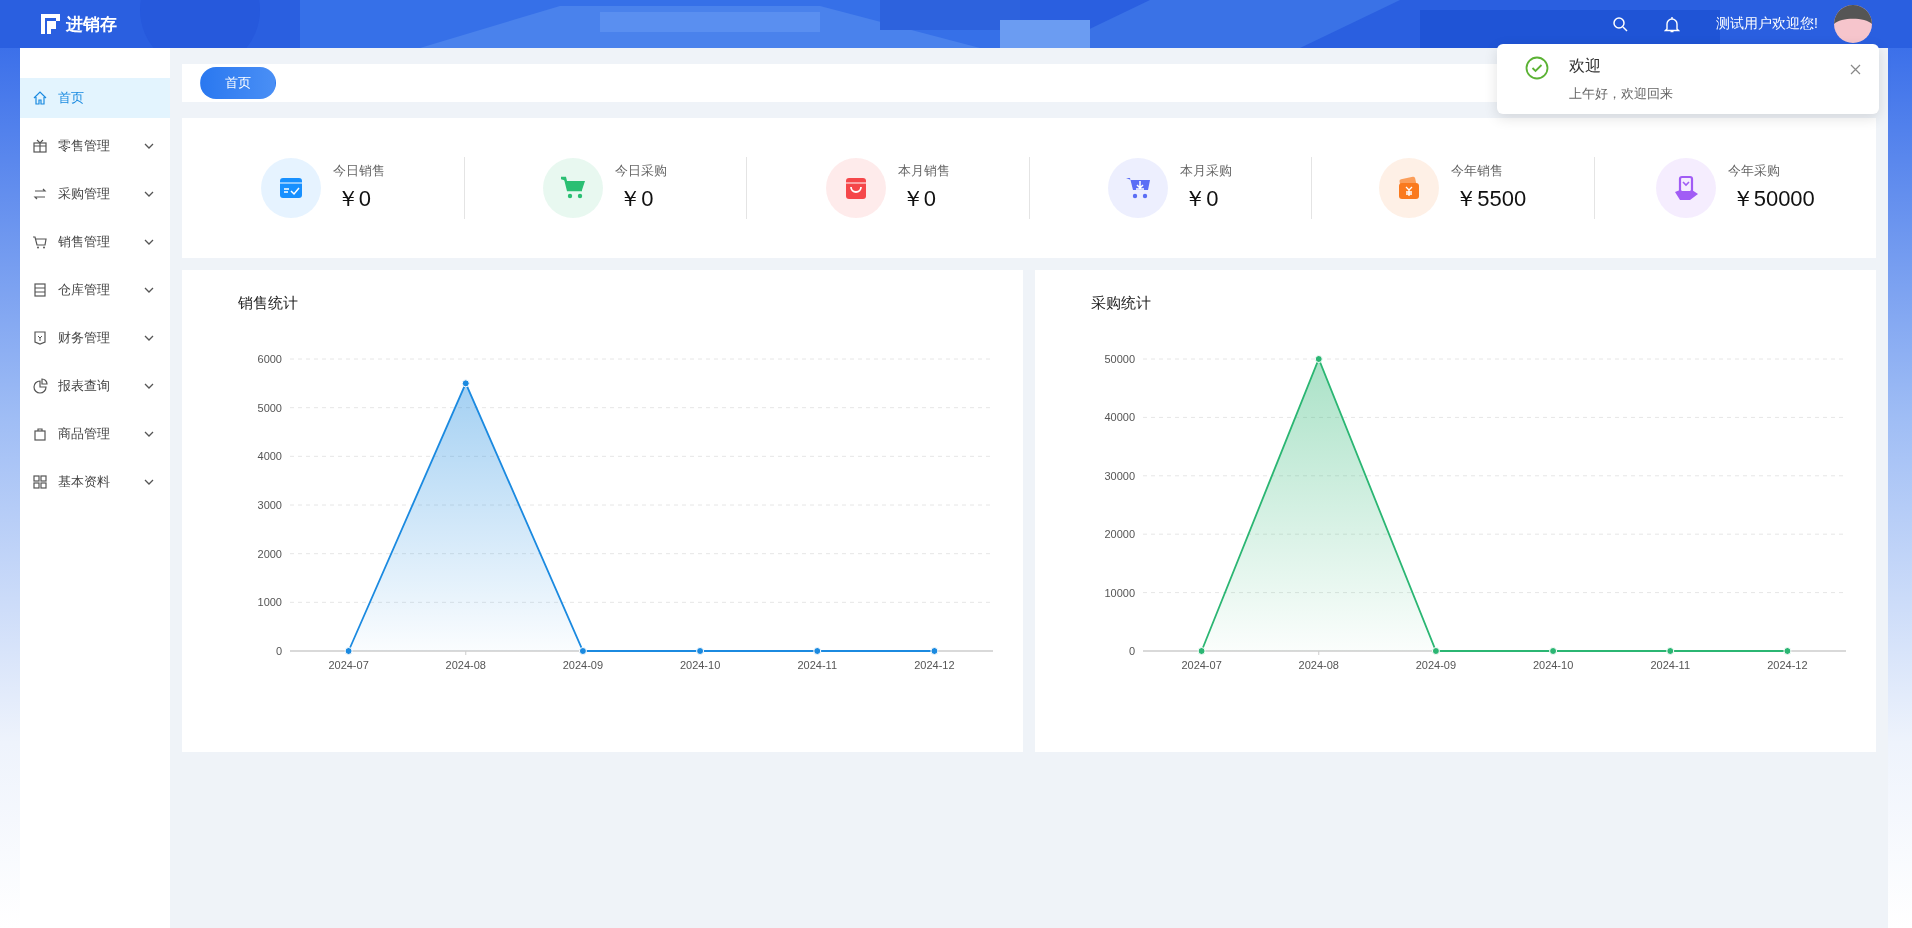 The image size is (1912, 928). I want to click on y-tick-label: 4000, so click(269, 456).